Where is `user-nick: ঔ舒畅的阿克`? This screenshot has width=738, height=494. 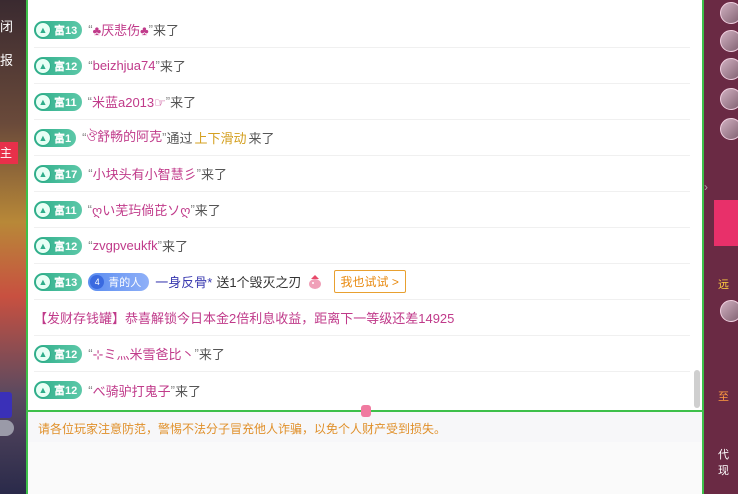 user-nick: ঔ舒畅的阿克 is located at coordinates (124, 137).